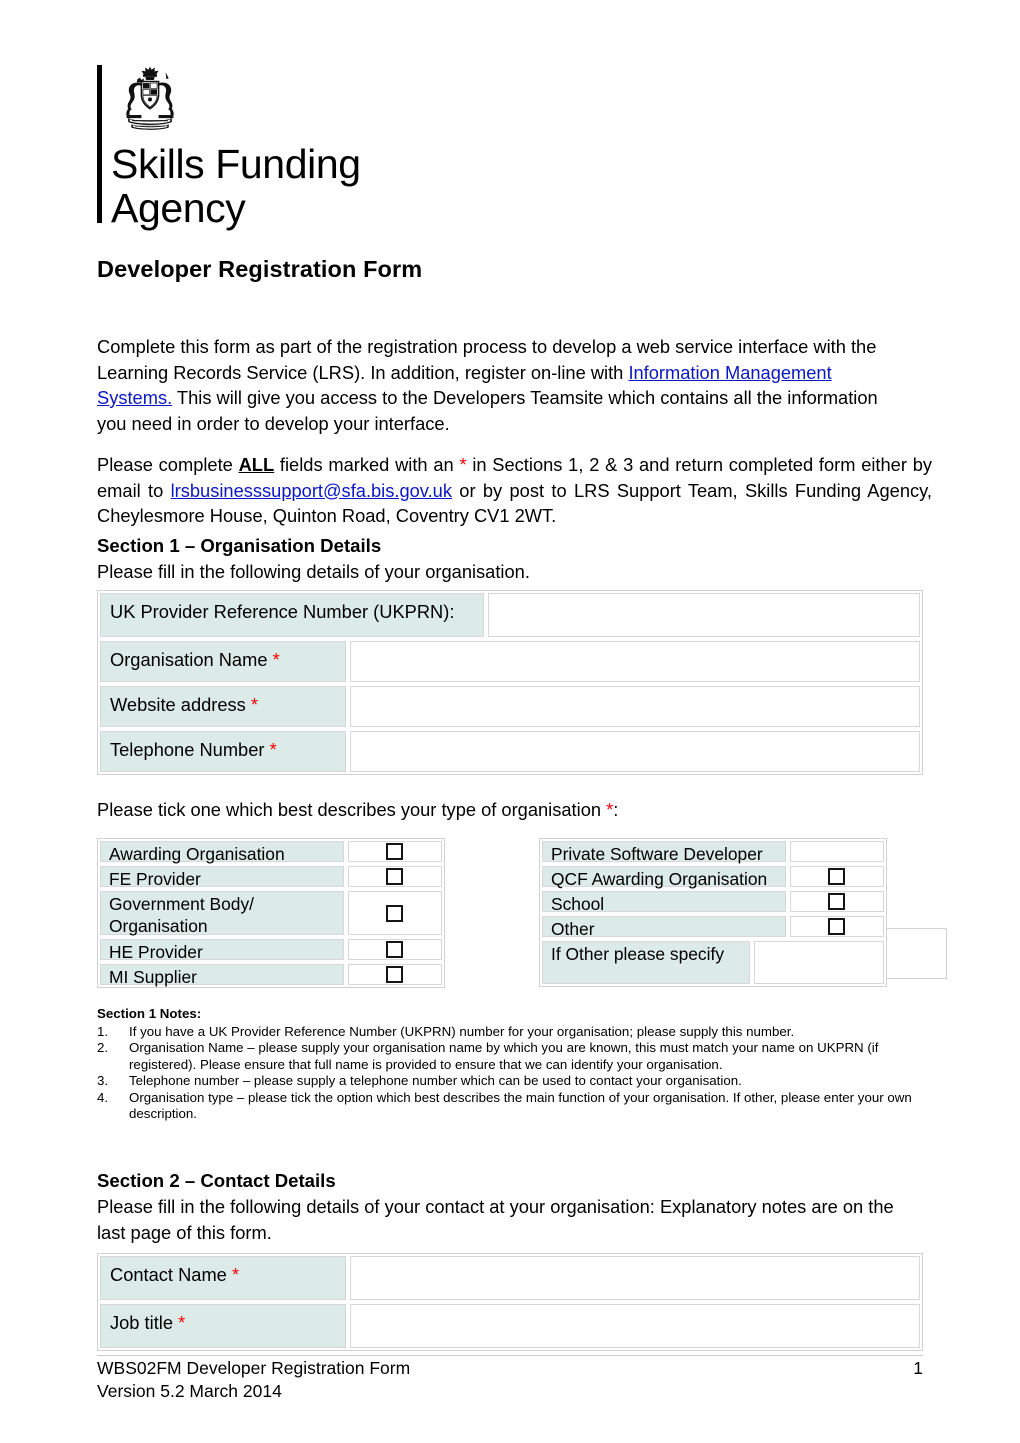  Describe the element at coordinates (103, 1081) in the screenshot. I see `note-number: 3.` at that location.